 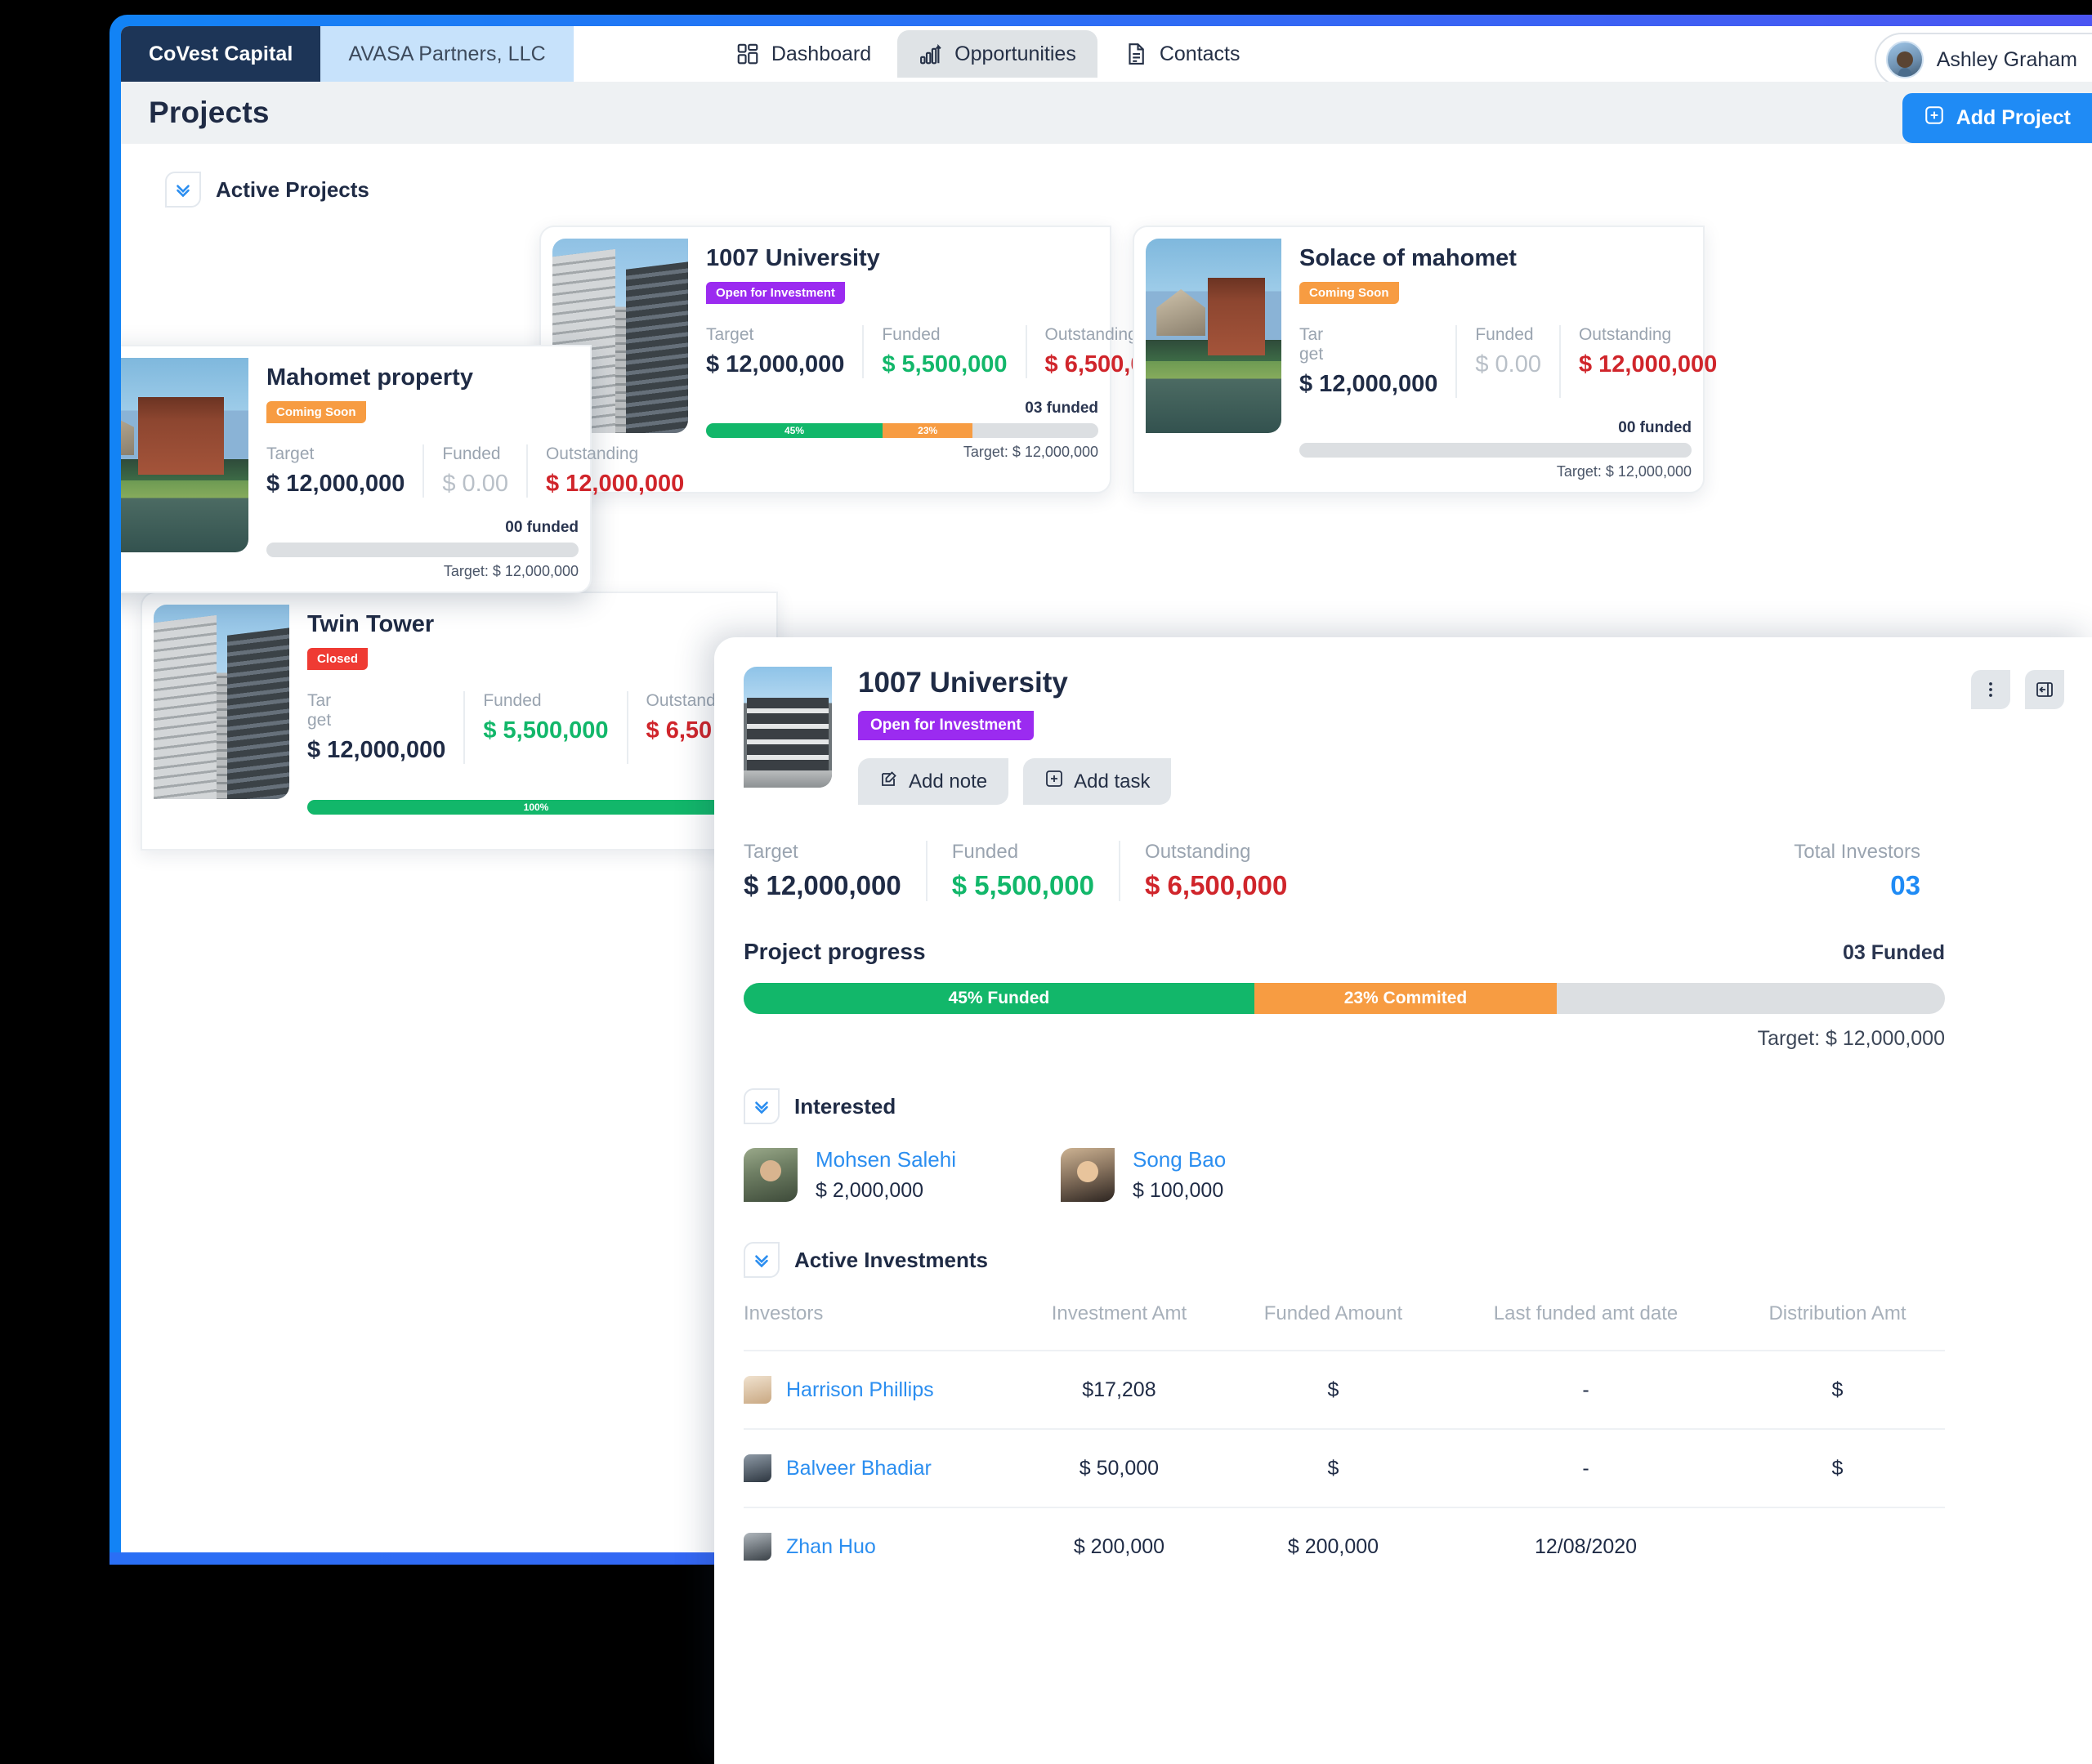 What do you see at coordinates (184, 455) in the screenshot?
I see `project-thumbnail` at bounding box center [184, 455].